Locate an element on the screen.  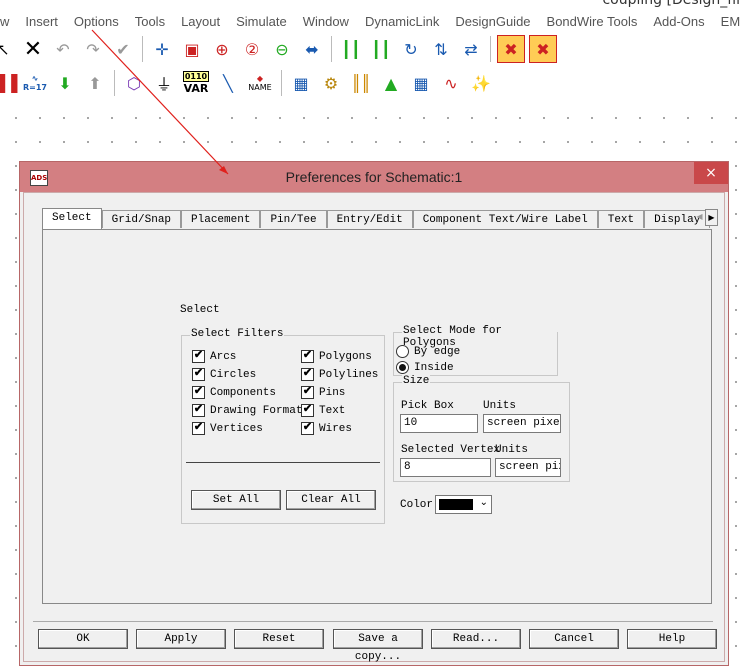
toolbar-separator is located at coordinates (142, 49).